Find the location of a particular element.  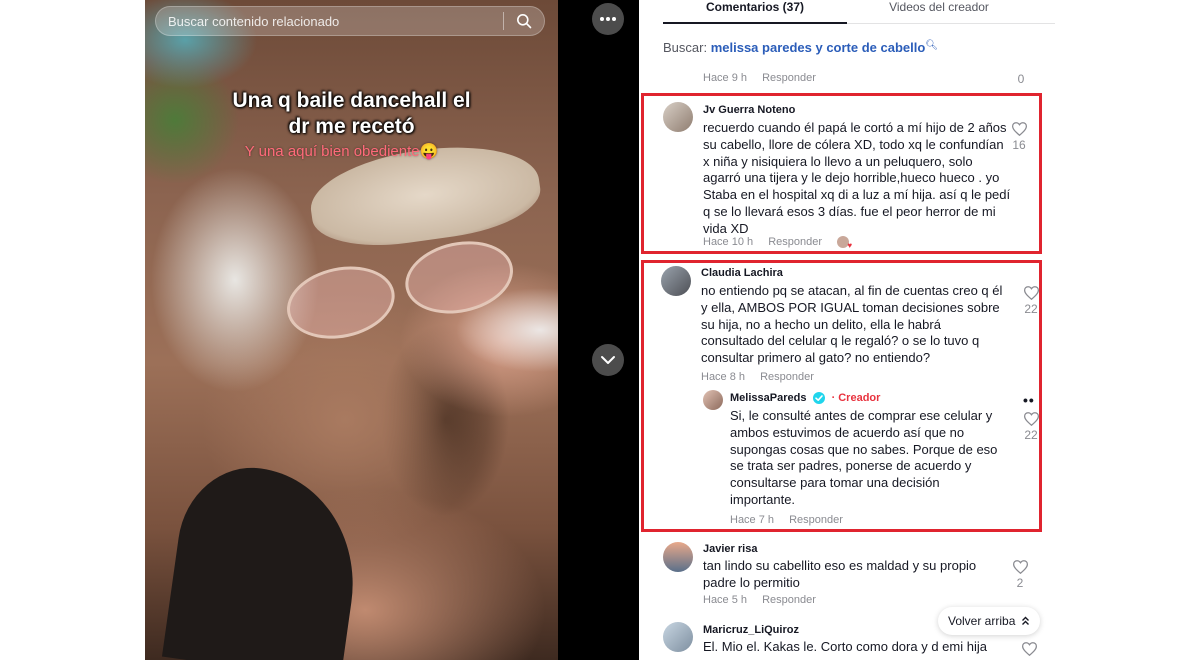

related-search-bar is located at coordinates (350, 21).